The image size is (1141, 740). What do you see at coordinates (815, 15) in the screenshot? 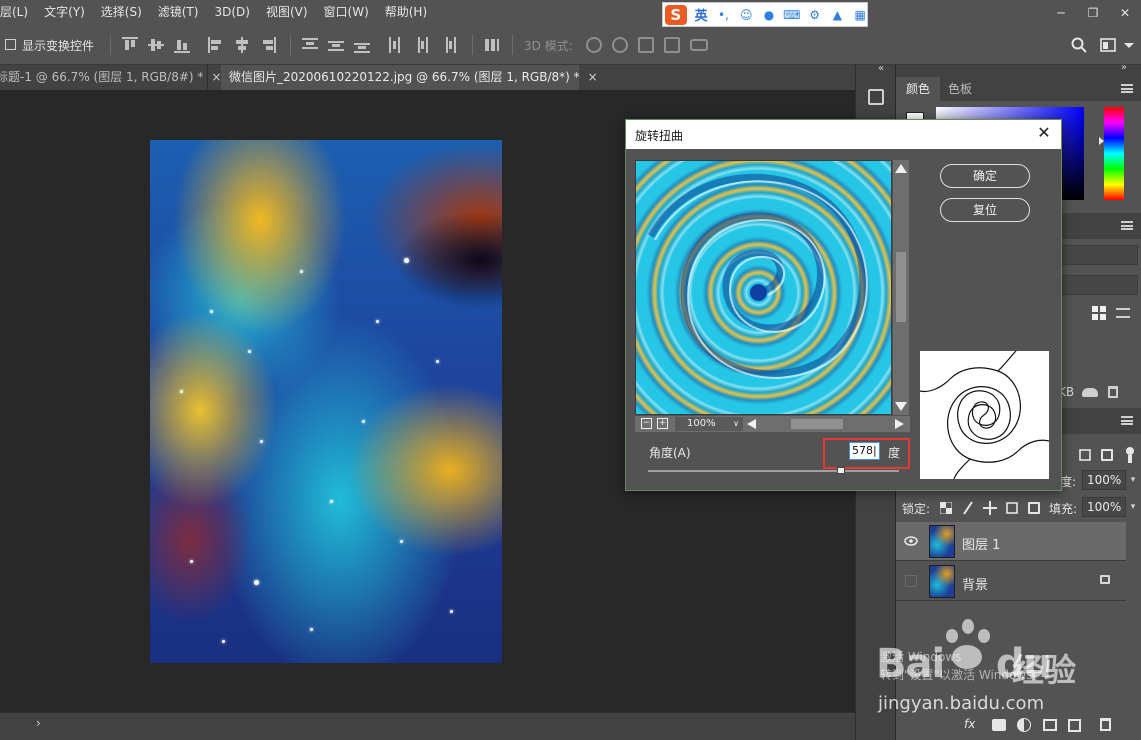
I see `tools-icon: ⚙` at bounding box center [815, 15].